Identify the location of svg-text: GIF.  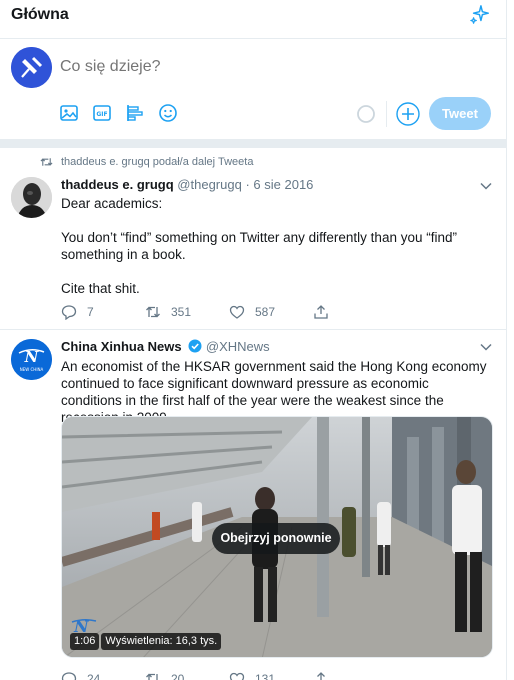
(101, 114).